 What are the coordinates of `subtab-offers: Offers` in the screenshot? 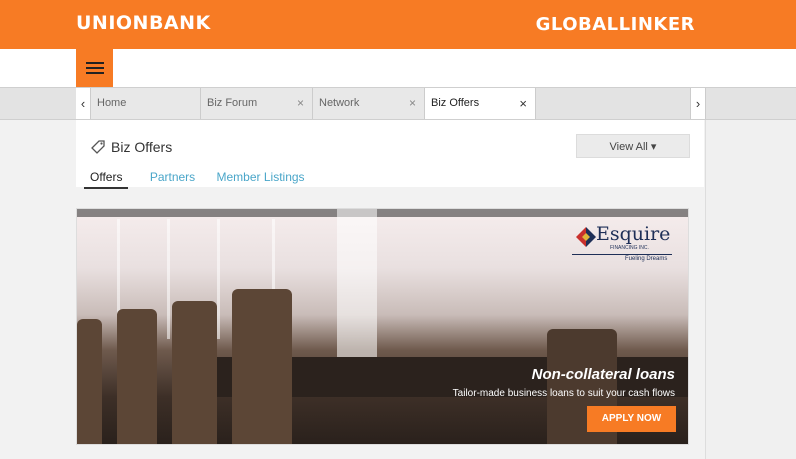 It's located at (106, 179).